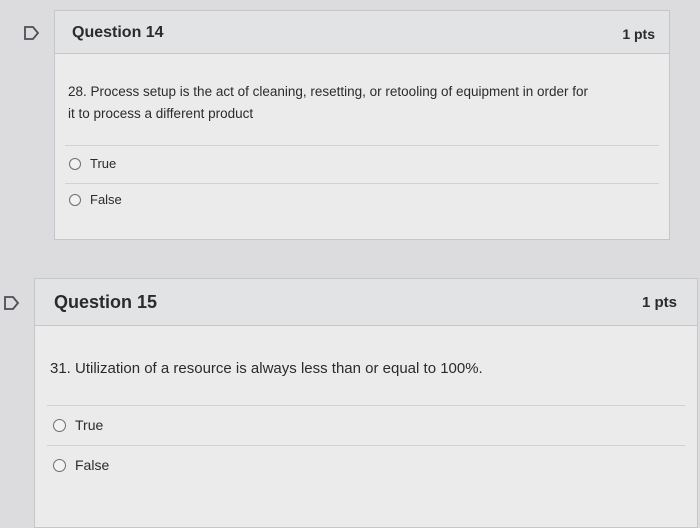 The image size is (700, 528). I want to click on question-15-header: Question 15 1 pts, so click(366, 302).